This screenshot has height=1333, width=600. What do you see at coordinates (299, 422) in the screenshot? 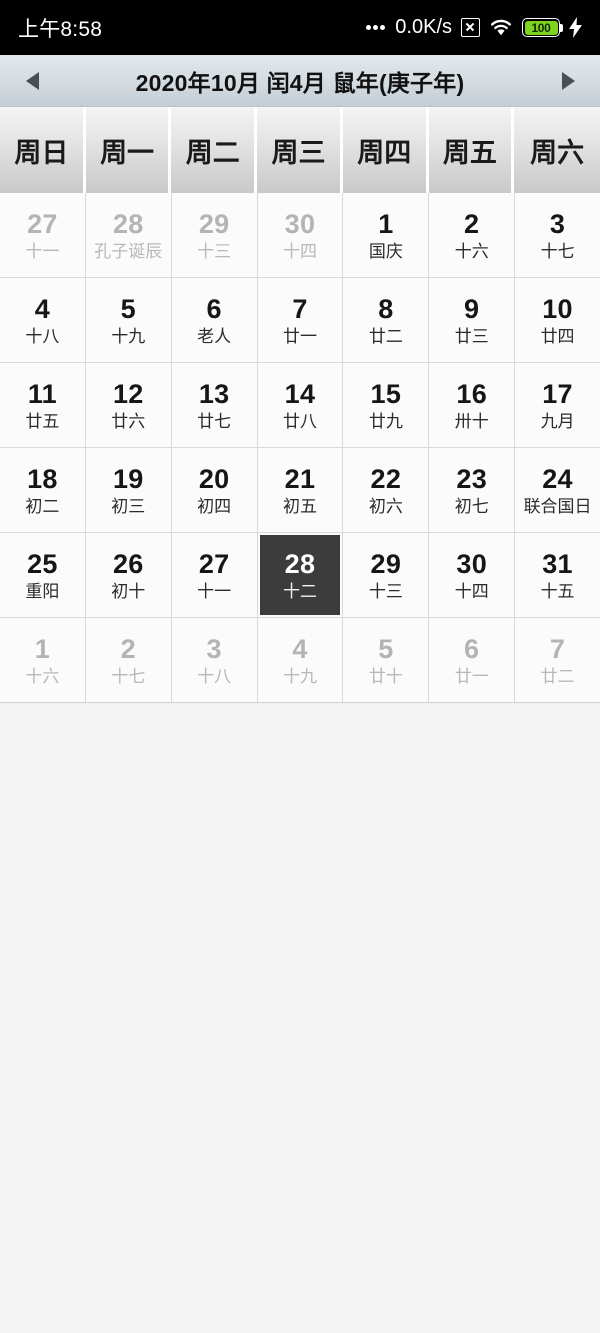
I see `day-lunar-label: 廿八` at bounding box center [299, 422].